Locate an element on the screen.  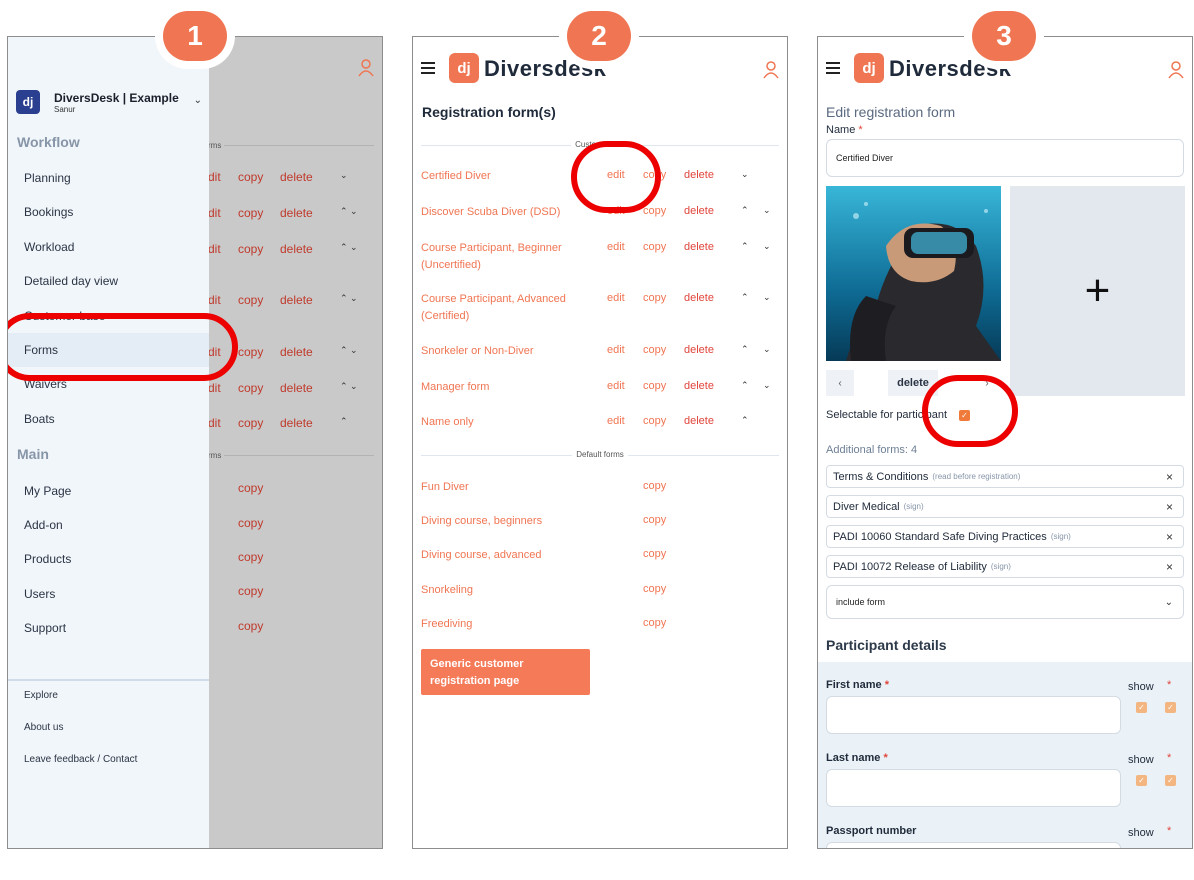
nav-item-planning: Planning is located at coordinates (108, 178).